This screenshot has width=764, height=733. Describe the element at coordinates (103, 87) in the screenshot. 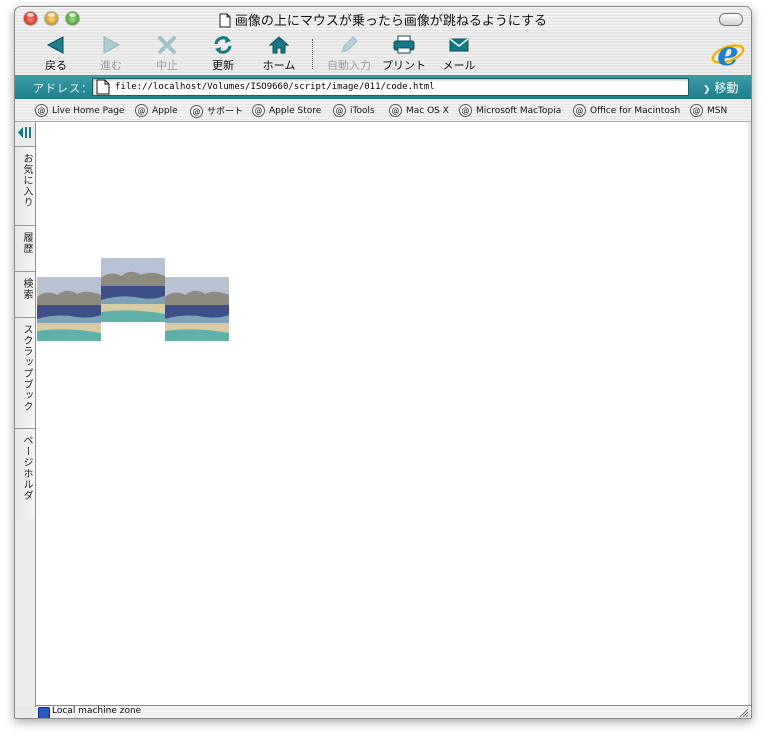

I see `page-icon` at that location.